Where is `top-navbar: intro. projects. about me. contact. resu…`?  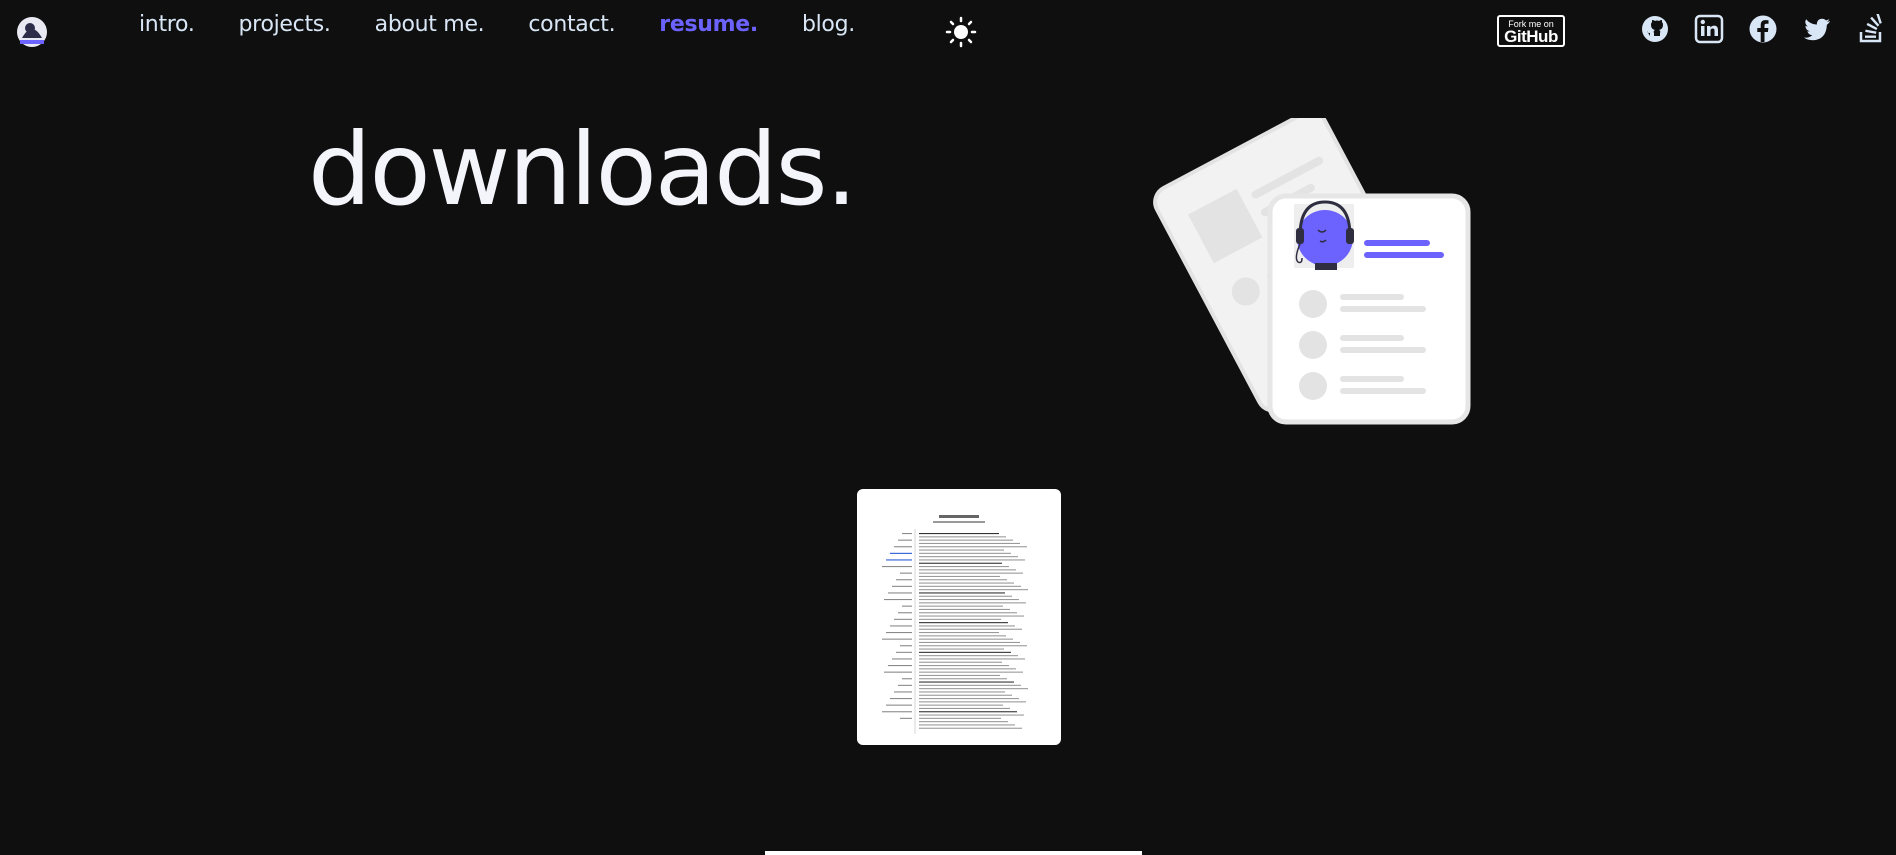 top-navbar: intro. projects. about me. contact. resu… is located at coordinates (948, 30).